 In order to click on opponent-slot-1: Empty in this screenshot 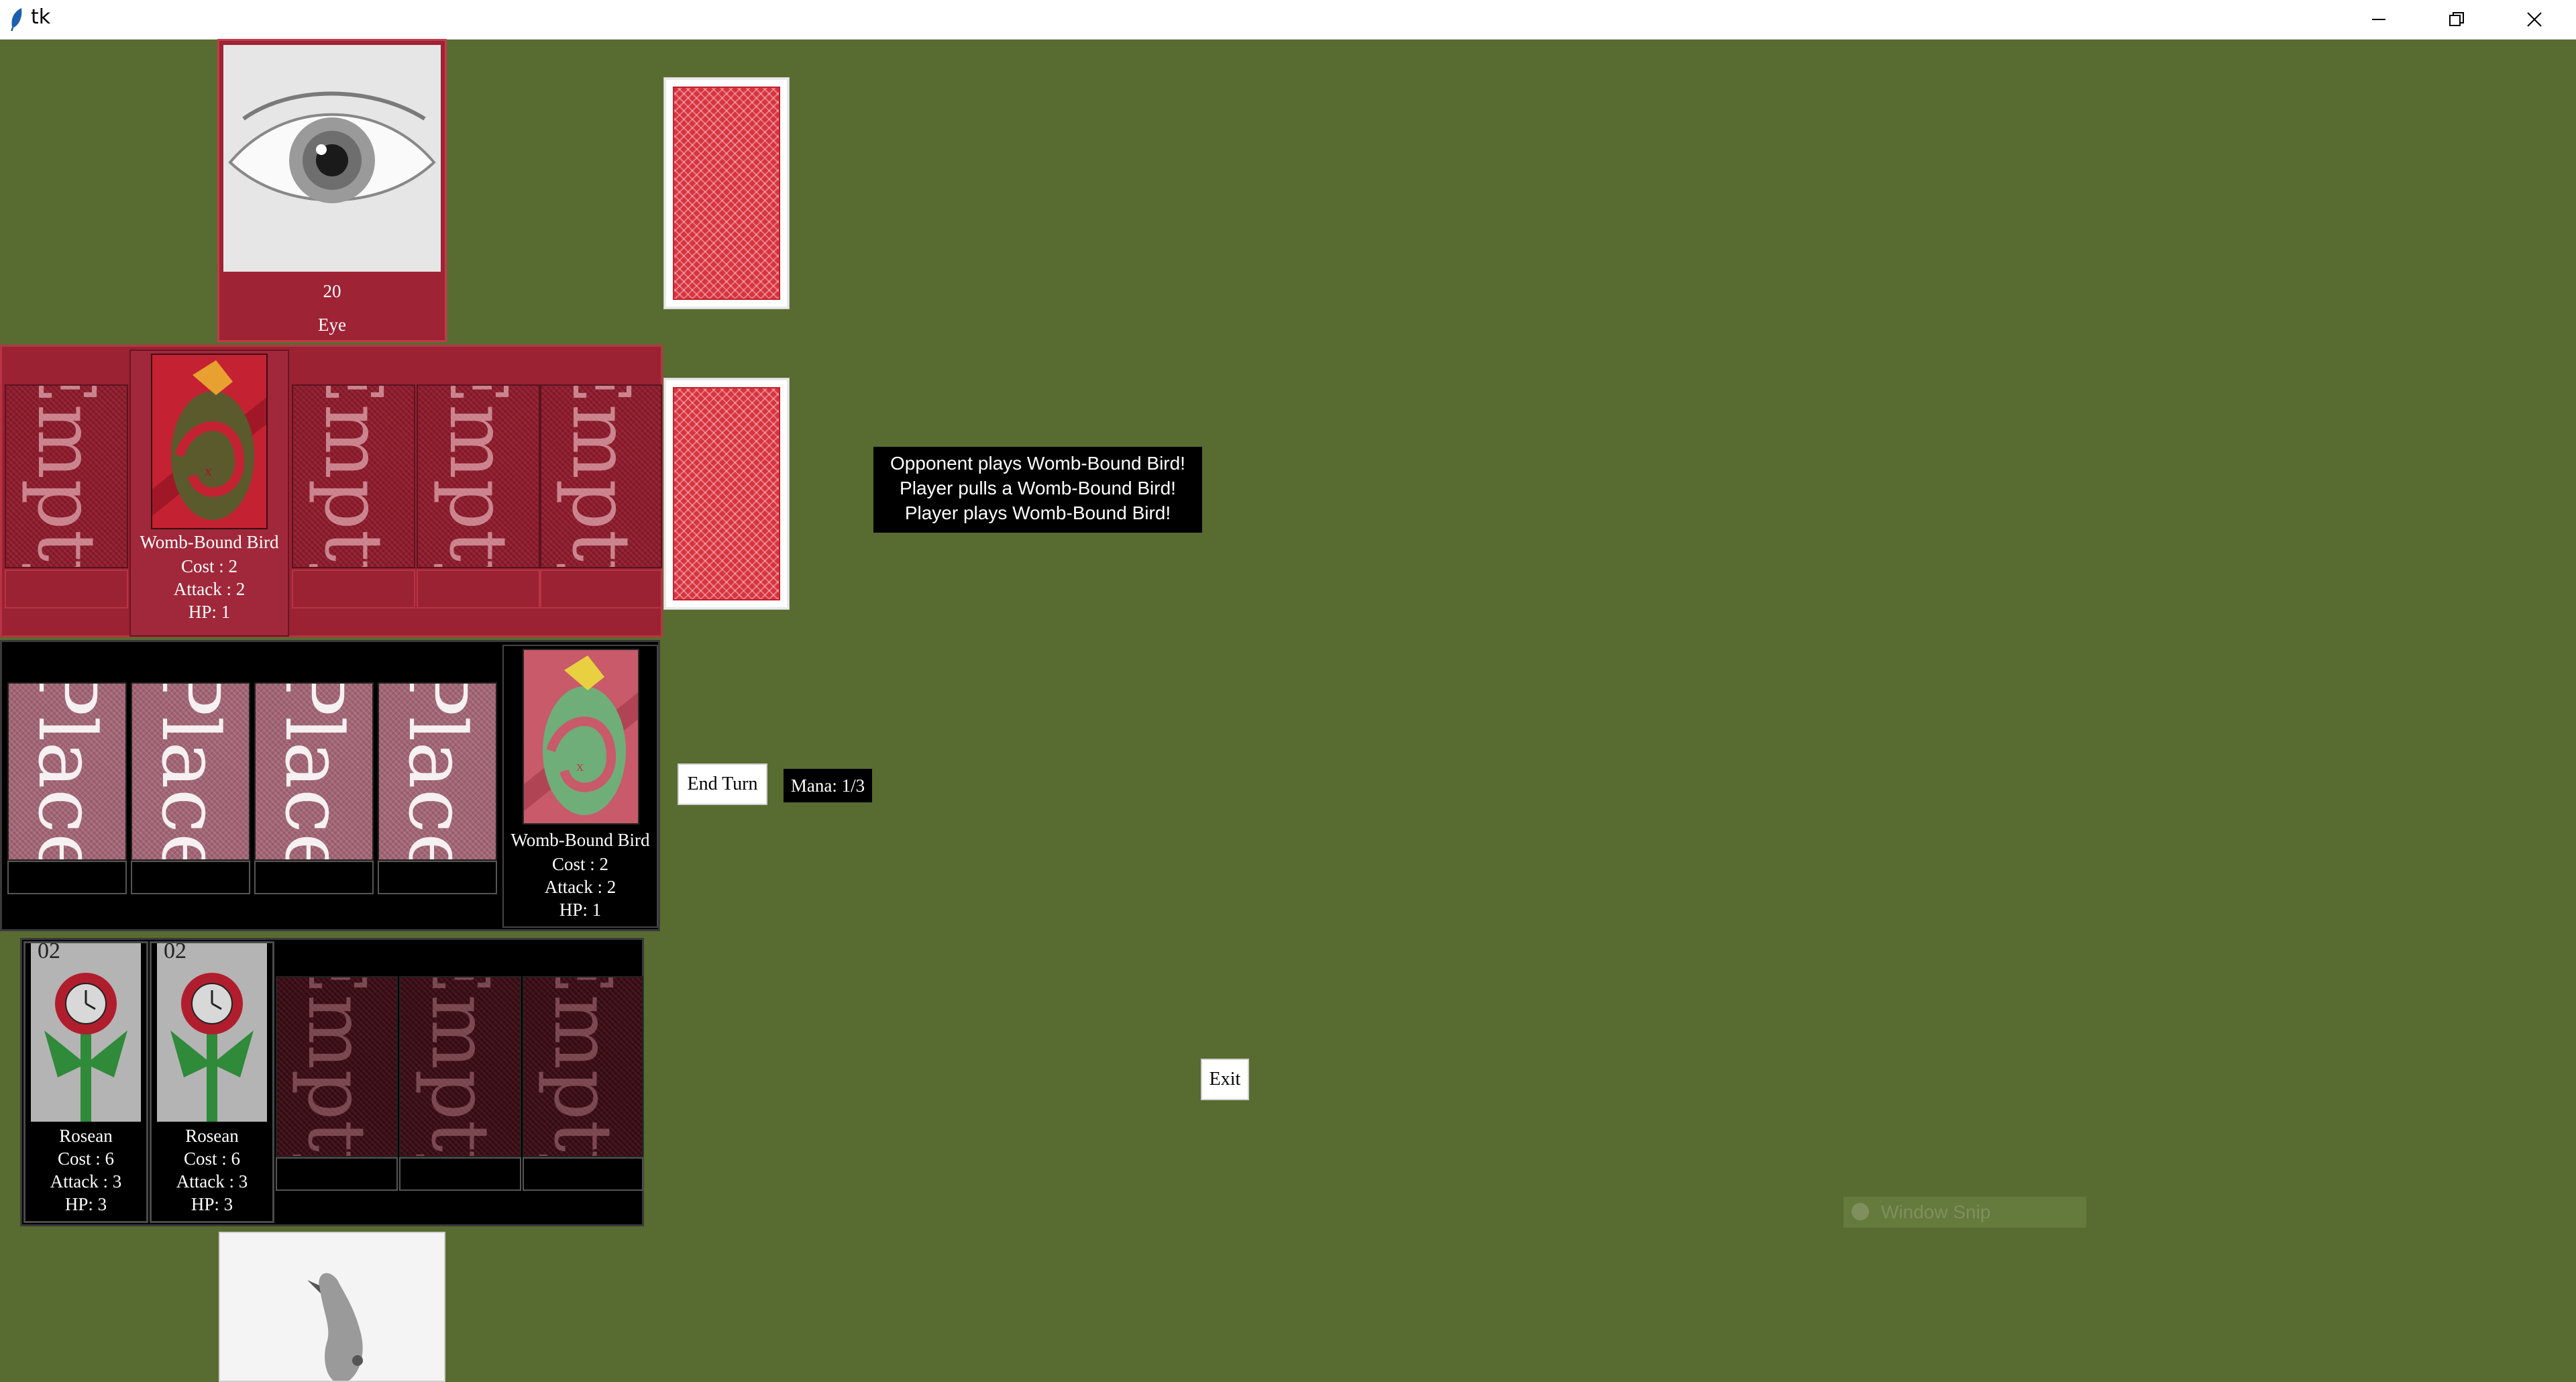, I will do `click(66, 476)`.